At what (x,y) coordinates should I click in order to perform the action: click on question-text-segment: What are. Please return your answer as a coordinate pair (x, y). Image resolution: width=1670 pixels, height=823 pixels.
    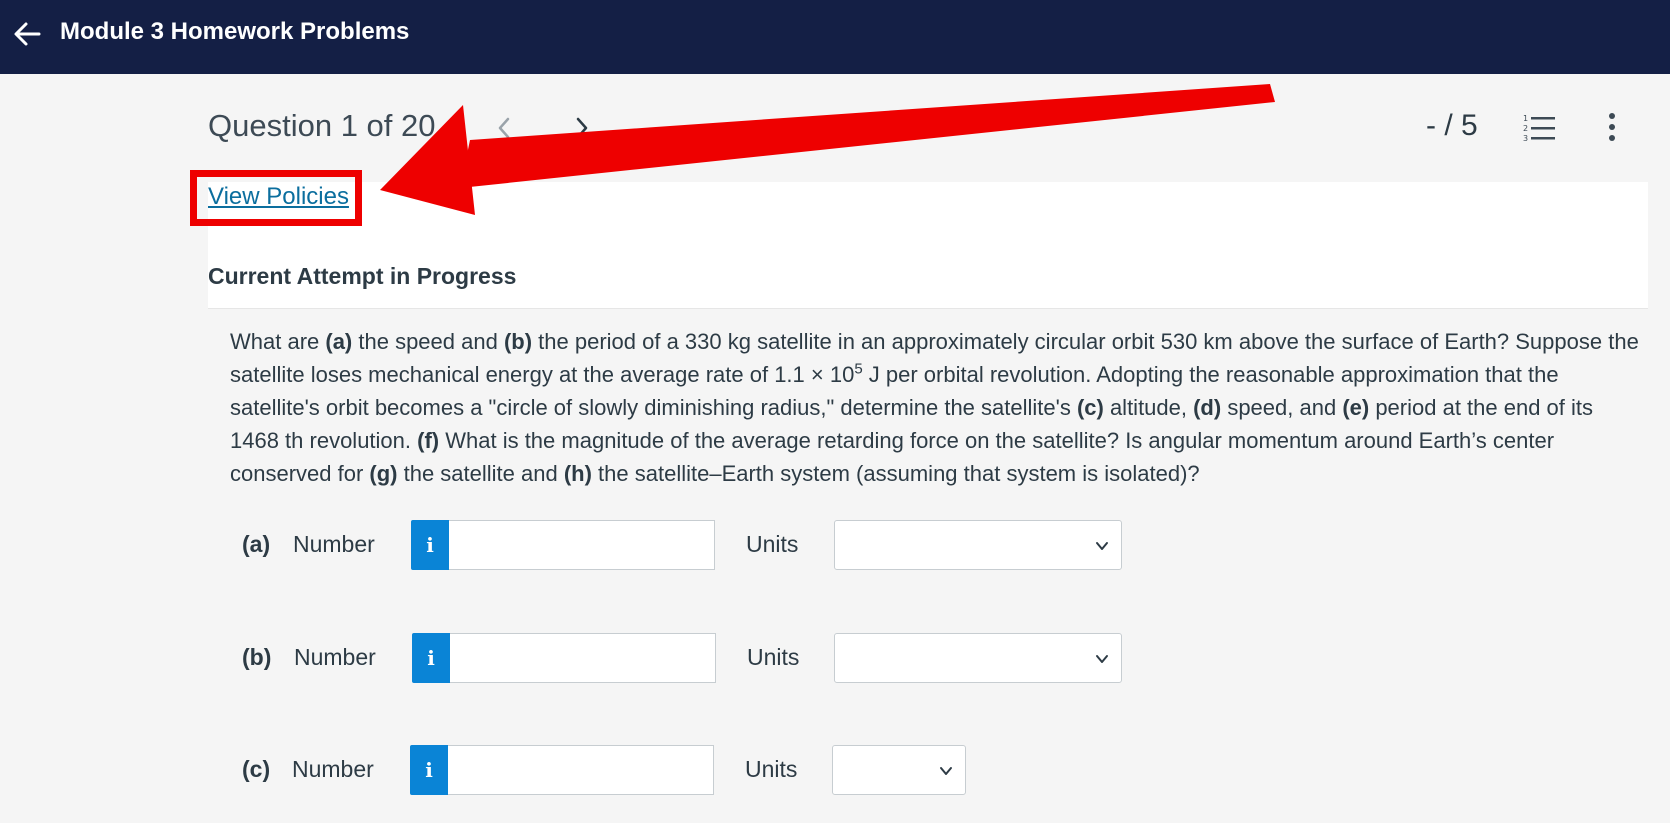
    Looking at the image, I should click on (278, 341).